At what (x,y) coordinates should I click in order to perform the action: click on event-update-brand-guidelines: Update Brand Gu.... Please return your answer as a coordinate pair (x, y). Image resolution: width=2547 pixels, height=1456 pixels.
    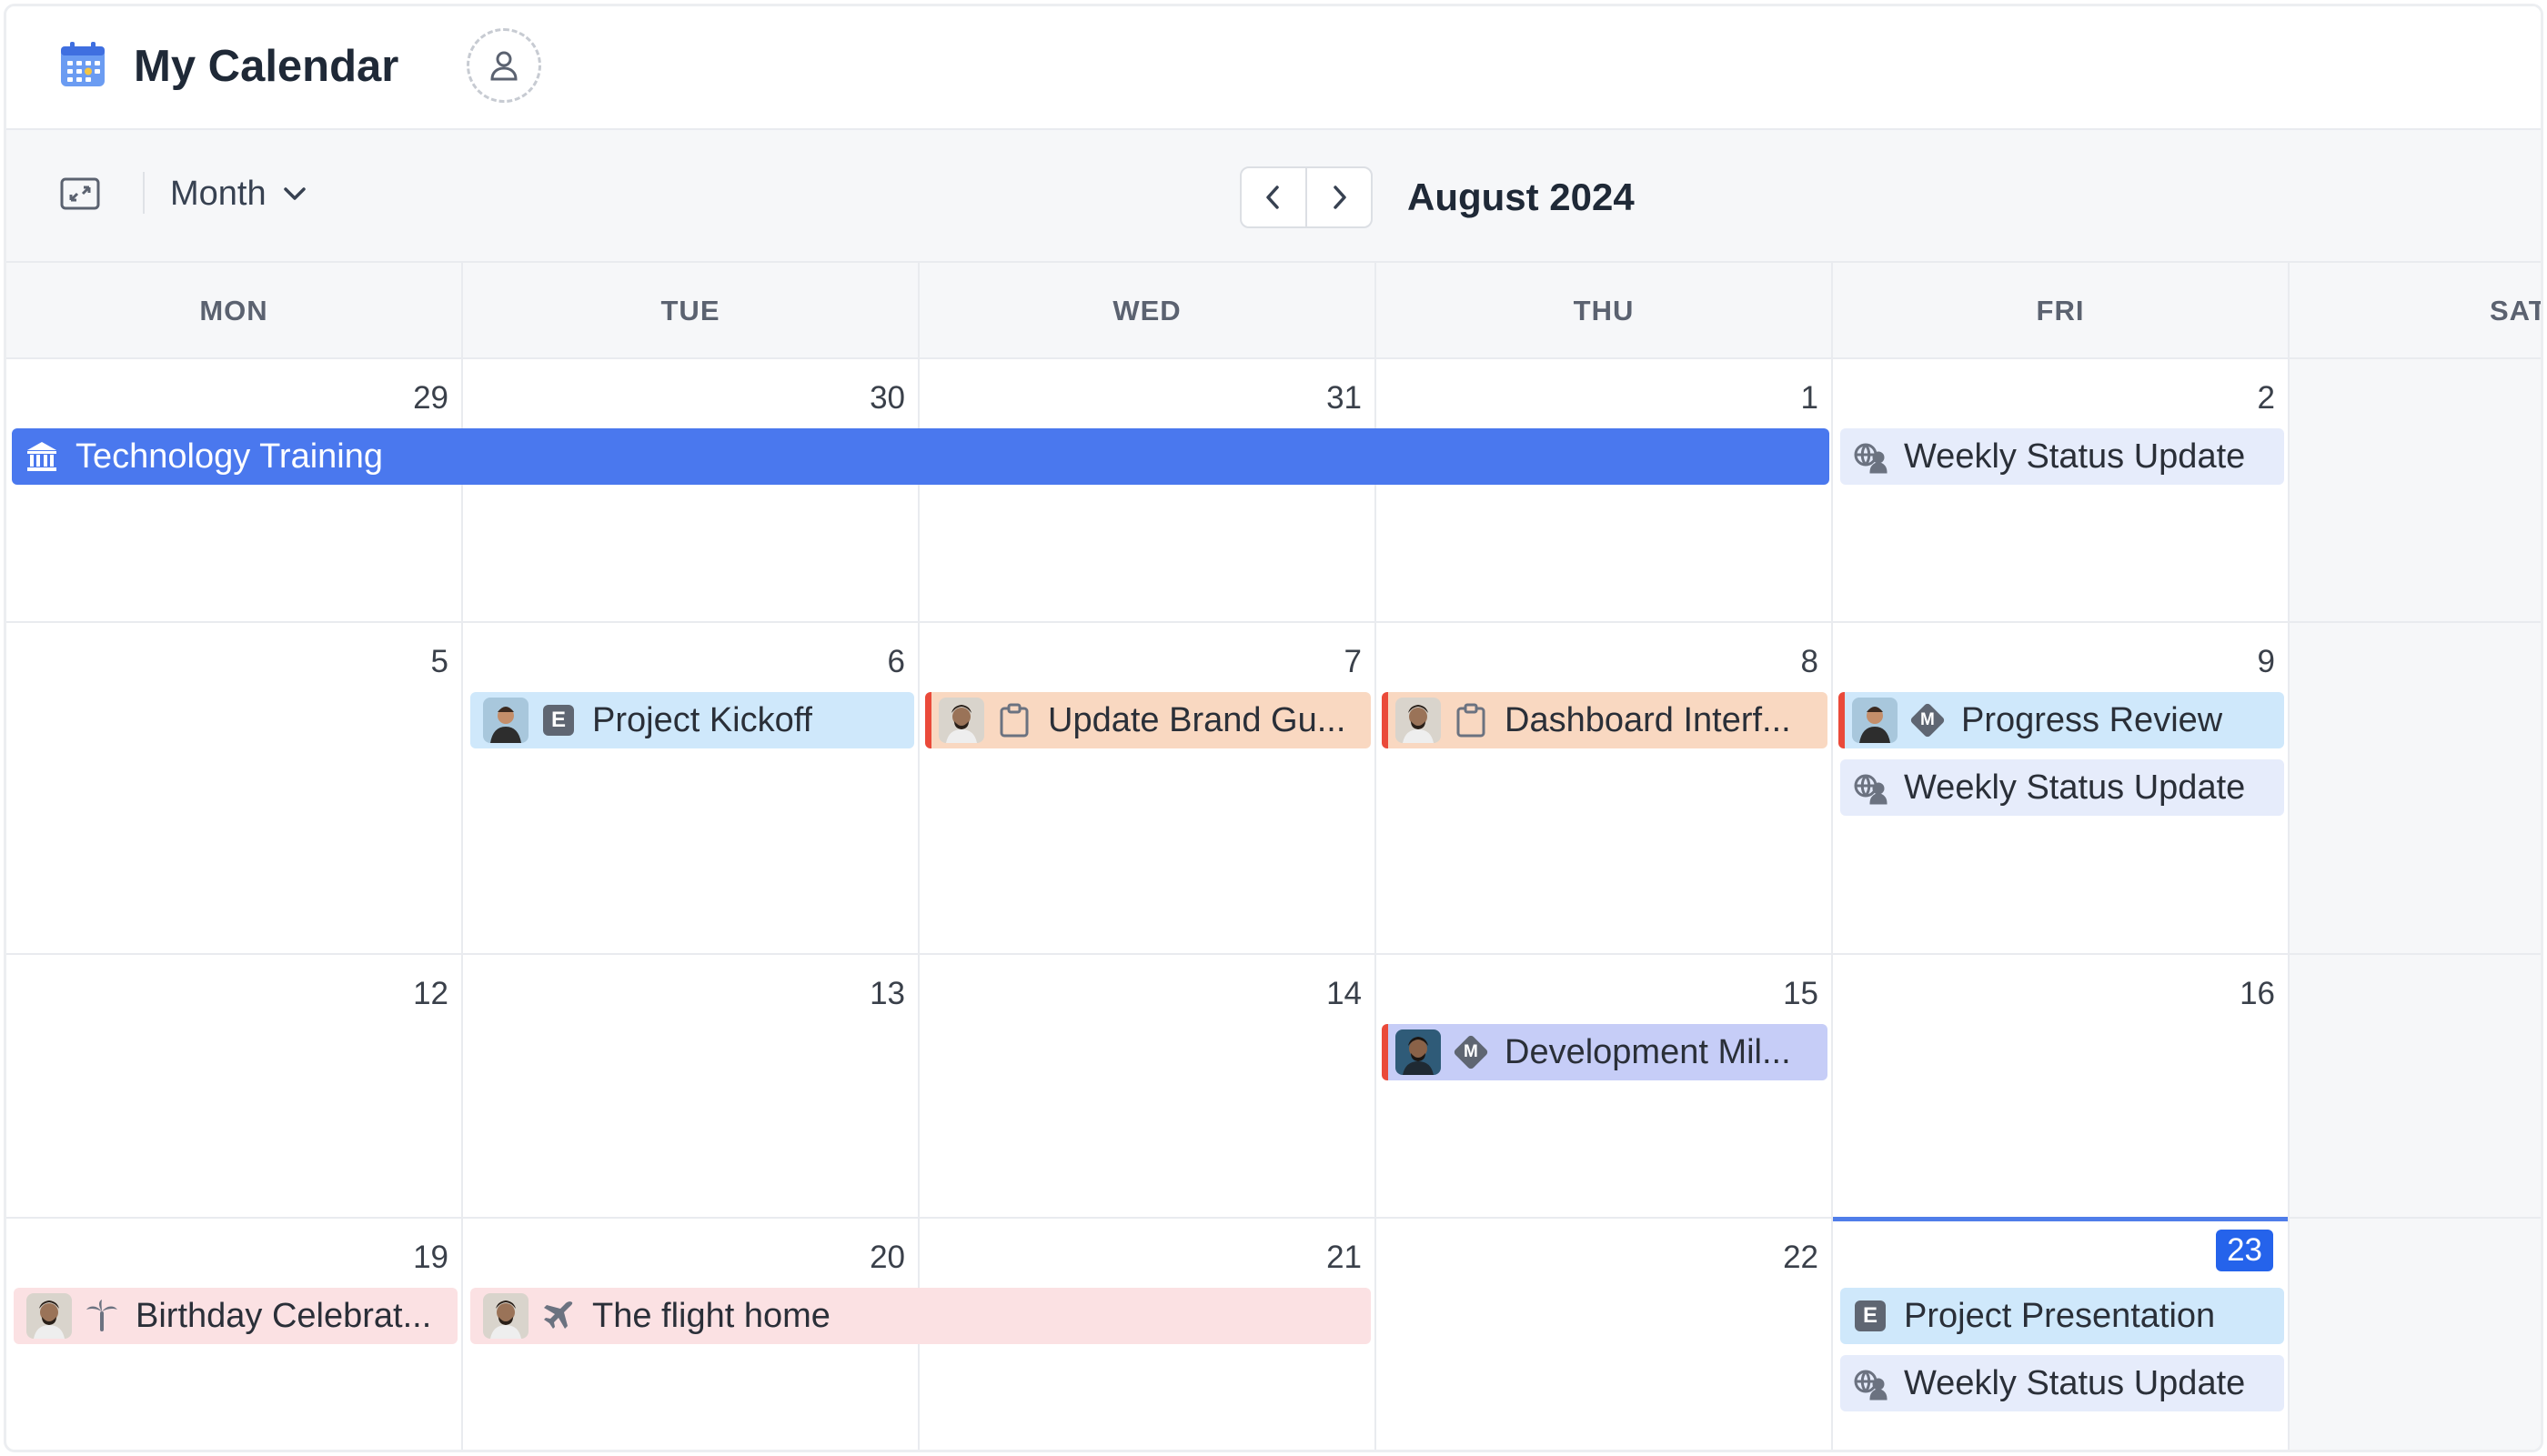
    Looking at the image, I should click on (1148, 720).